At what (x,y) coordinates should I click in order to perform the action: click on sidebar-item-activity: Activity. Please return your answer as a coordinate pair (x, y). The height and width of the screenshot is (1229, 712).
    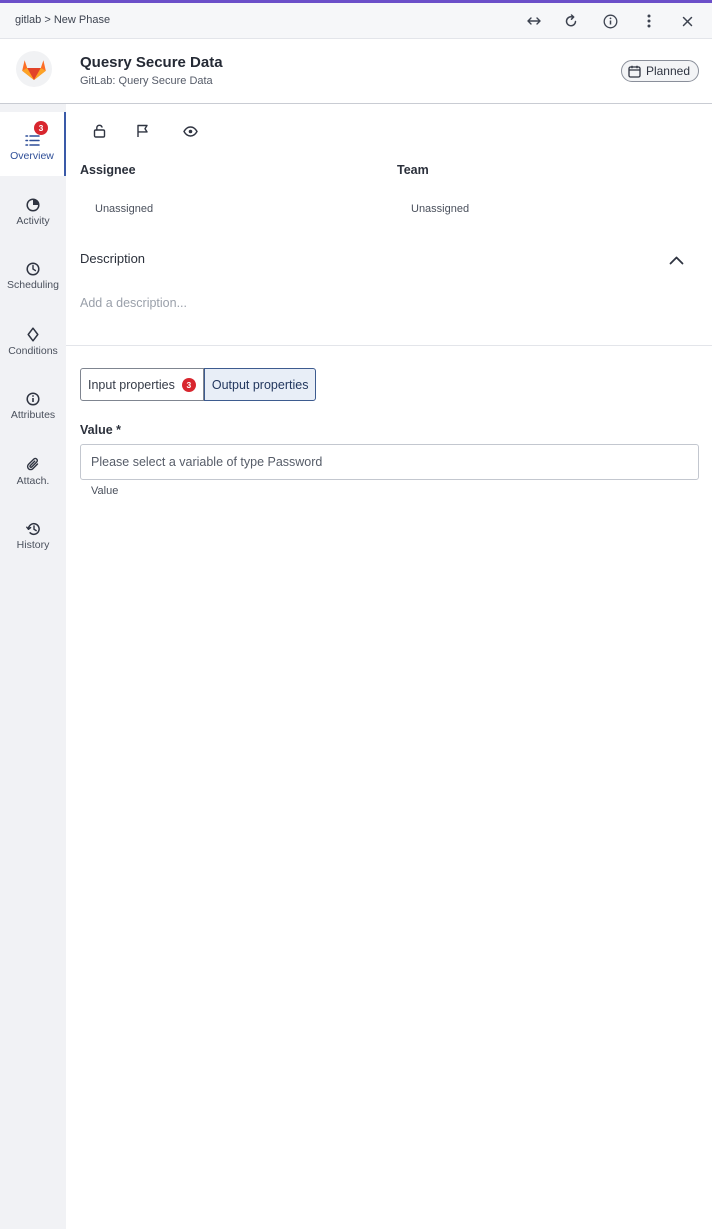
    Looking at the image, I should click on (33, 208).